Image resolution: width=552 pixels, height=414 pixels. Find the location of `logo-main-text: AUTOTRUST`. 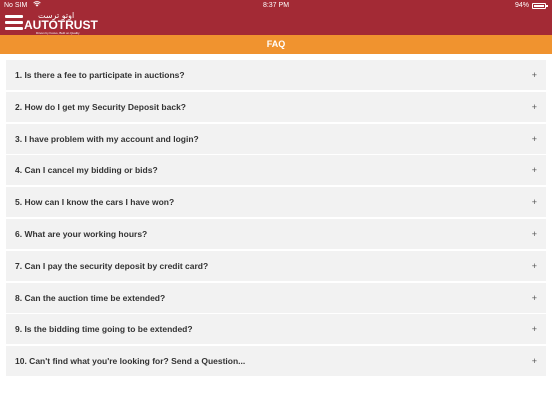

logo-main-text: AUTOTRUST is located at coordinates (61, 25).